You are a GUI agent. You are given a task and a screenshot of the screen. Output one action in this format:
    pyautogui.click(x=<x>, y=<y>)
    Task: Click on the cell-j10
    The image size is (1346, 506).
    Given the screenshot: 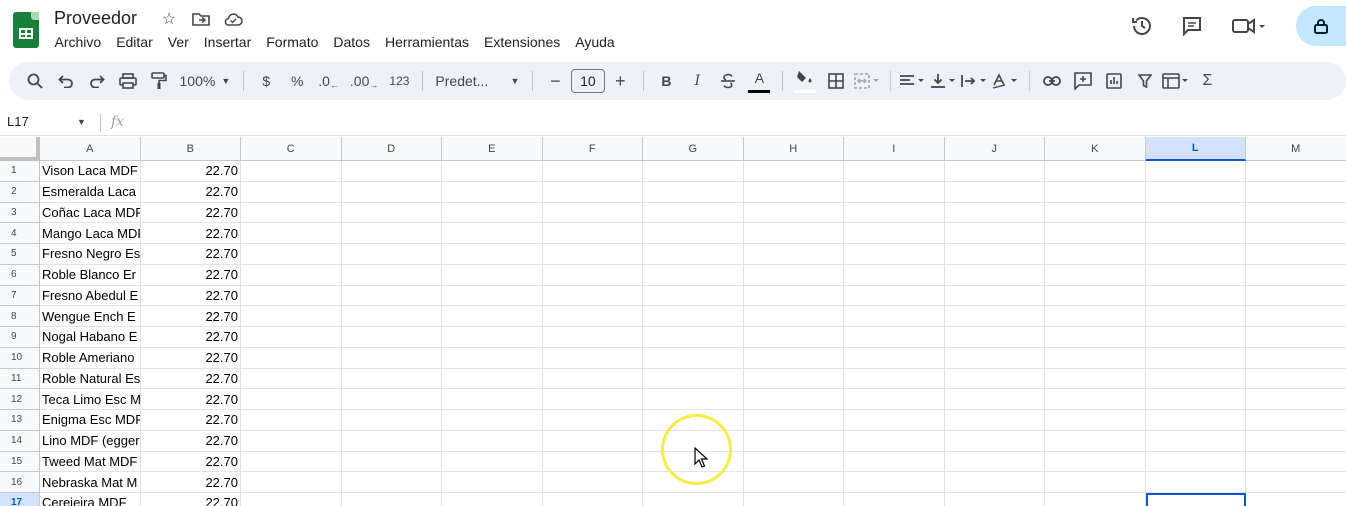 What is the action you would take?
    pyautogui.click(x=994, y=358)
    